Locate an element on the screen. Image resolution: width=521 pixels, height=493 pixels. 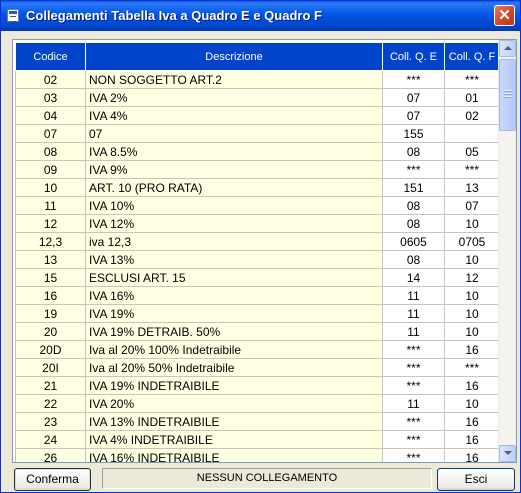
cell-descrizione: Iva al 20% 50% Indetraibile is located at coordinates (234, 367).